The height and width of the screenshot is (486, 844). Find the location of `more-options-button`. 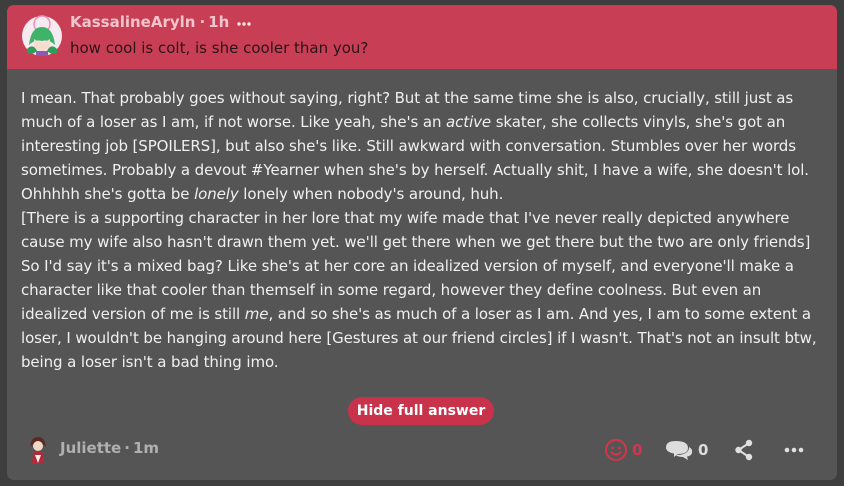

more-options-button is located at coordinates (794, 450).